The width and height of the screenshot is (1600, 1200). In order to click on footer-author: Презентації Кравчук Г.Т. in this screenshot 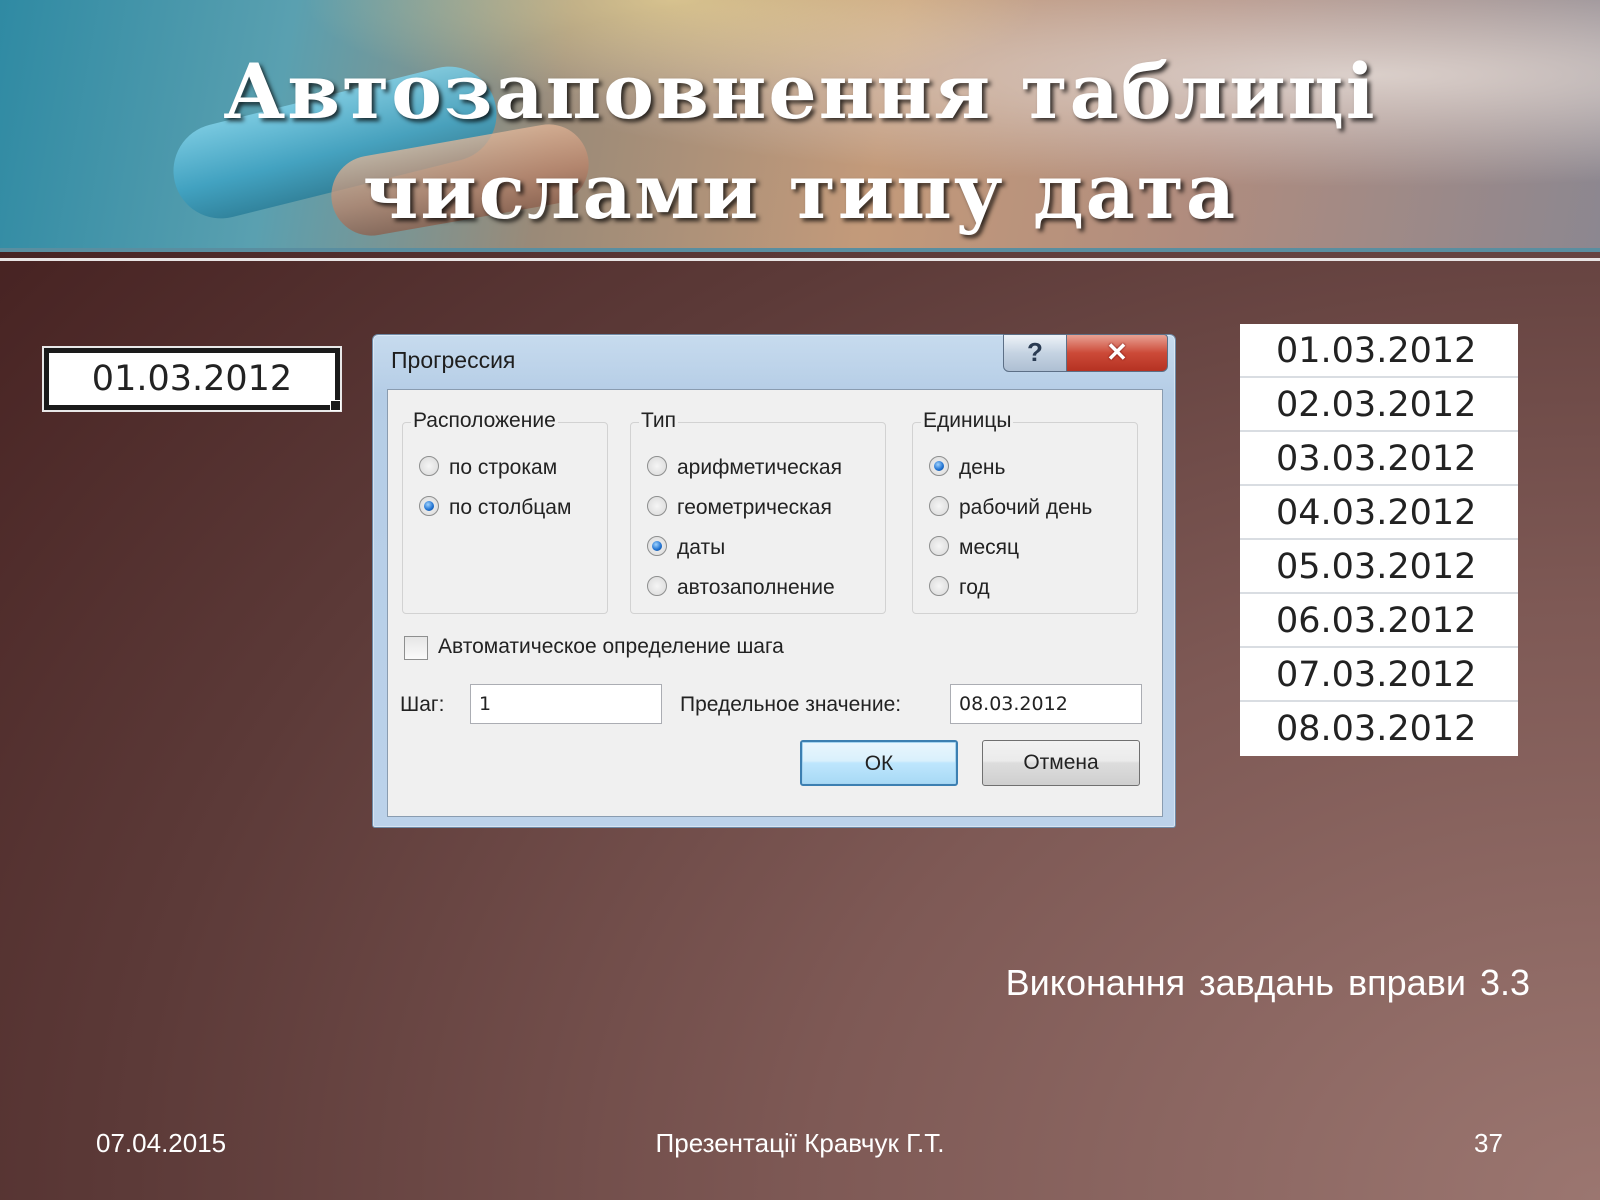, I will do `click(800, 1143)`.